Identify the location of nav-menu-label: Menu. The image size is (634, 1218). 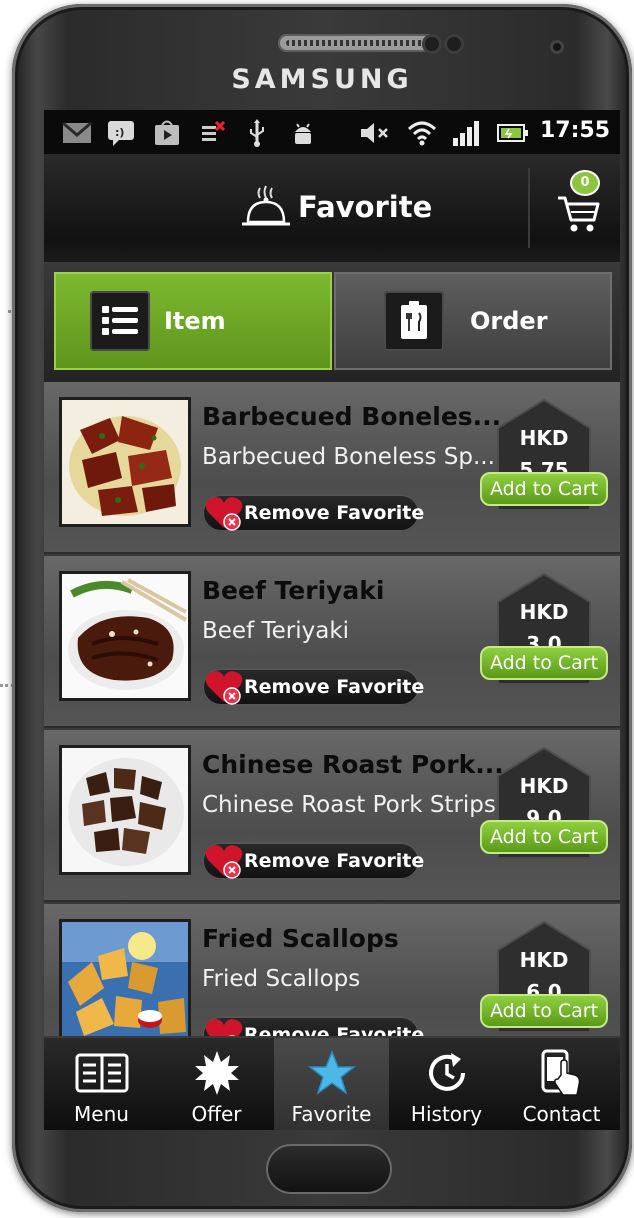
(101, 1114).